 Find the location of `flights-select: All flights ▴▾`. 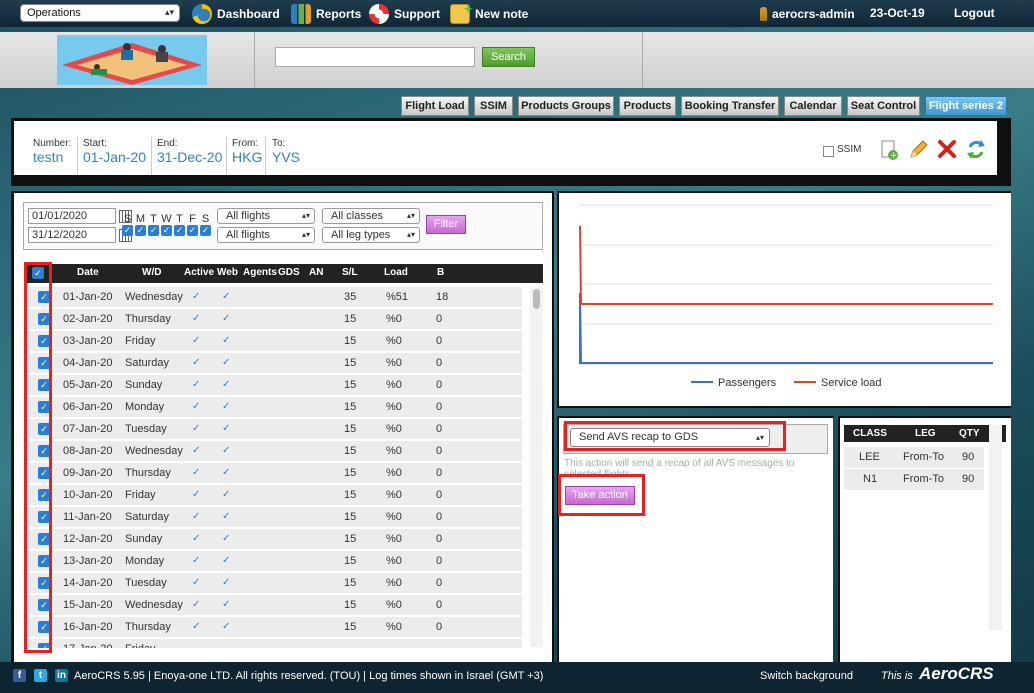

flights-select: All flights ▴▾ is located at coordinates (266, 216).